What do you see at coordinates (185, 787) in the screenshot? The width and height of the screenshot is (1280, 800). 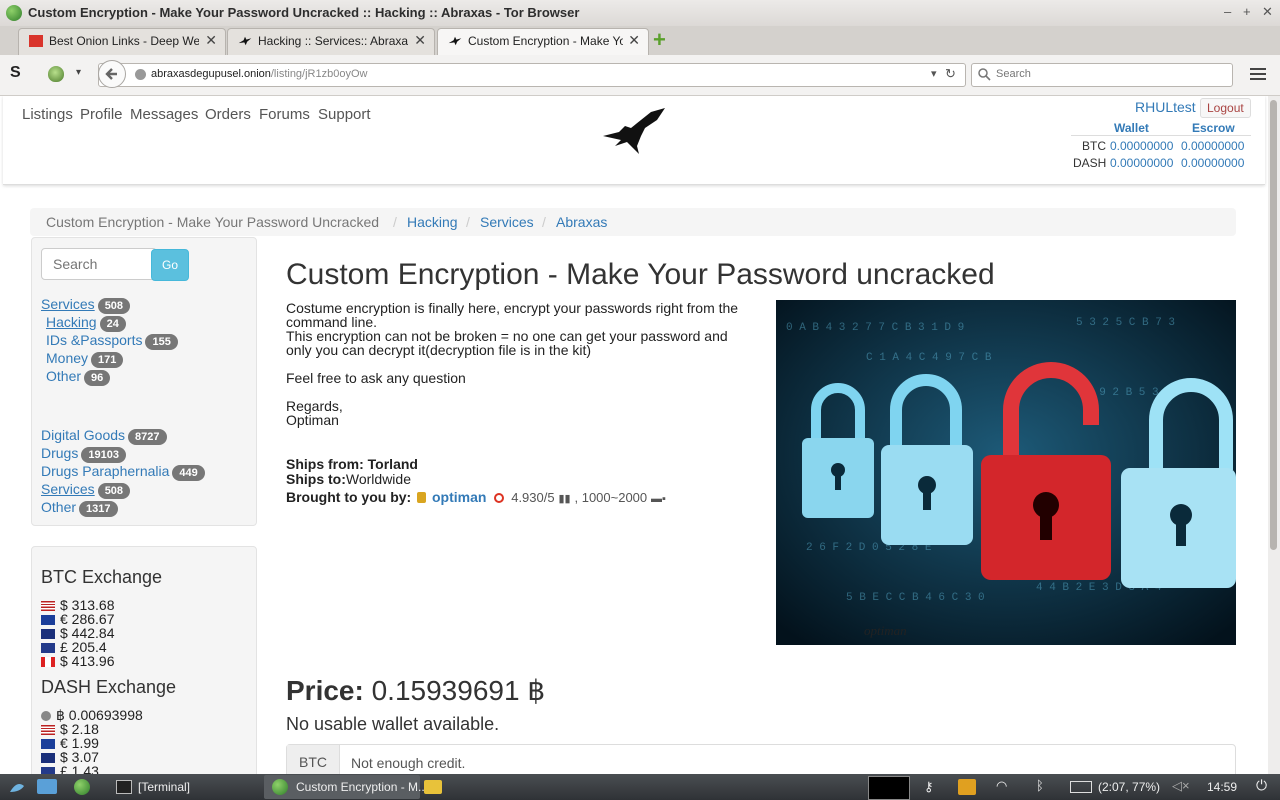 I see `taskbar-terminal: [Terminal]` at bounding box center [185, 787].